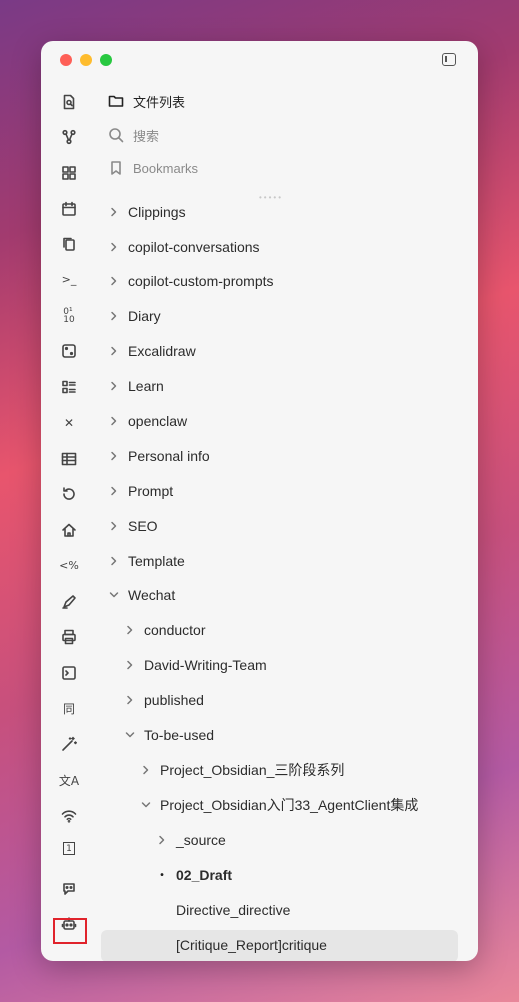 Image resolution: width=519 pixels, height=1002 pixels. What do you see at coordinates (251, 945) in the screenshot?
I see `tree-item-label: [Critique_Report]critique` at bounding box center [251, 945].